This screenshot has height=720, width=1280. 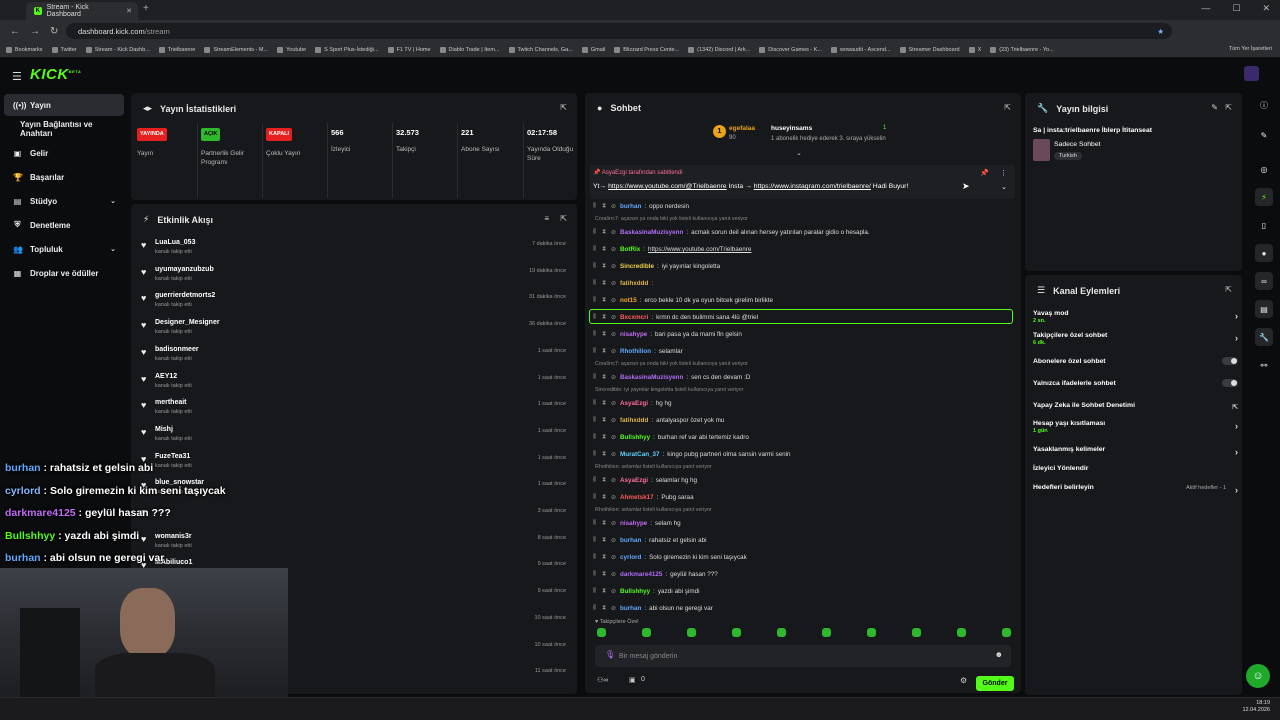 What do you see at coordinates (651, 377) in the screenshot?
I see `chat-username: BaskasinaMuzisyenn` at bounding box center [651, 377].